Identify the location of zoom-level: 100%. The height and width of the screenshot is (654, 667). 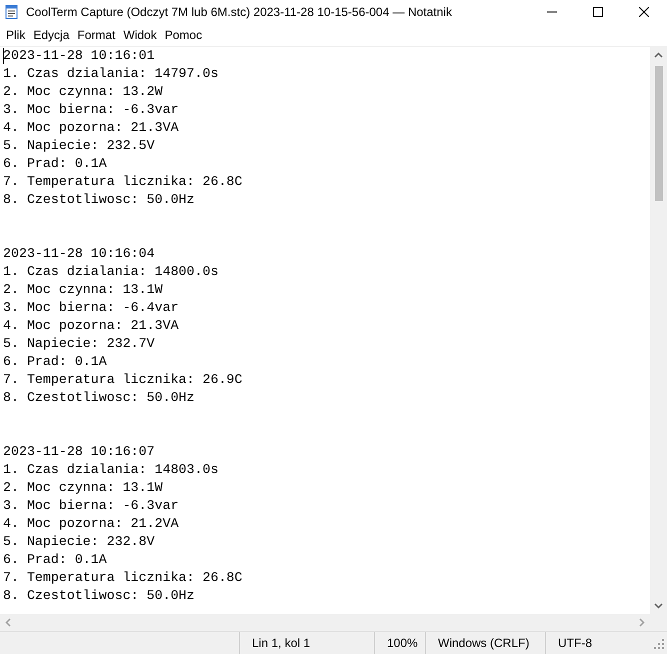
(399, 643).